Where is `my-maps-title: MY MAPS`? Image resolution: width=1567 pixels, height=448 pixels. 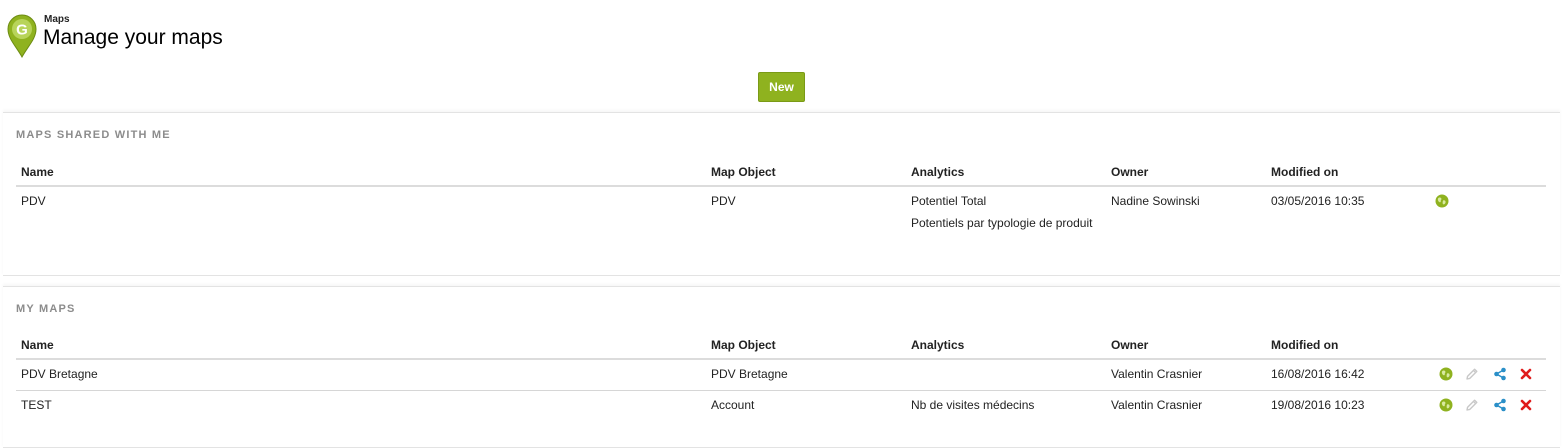
my-maps-title: MY MAPS is located at coordinates (46, 309).